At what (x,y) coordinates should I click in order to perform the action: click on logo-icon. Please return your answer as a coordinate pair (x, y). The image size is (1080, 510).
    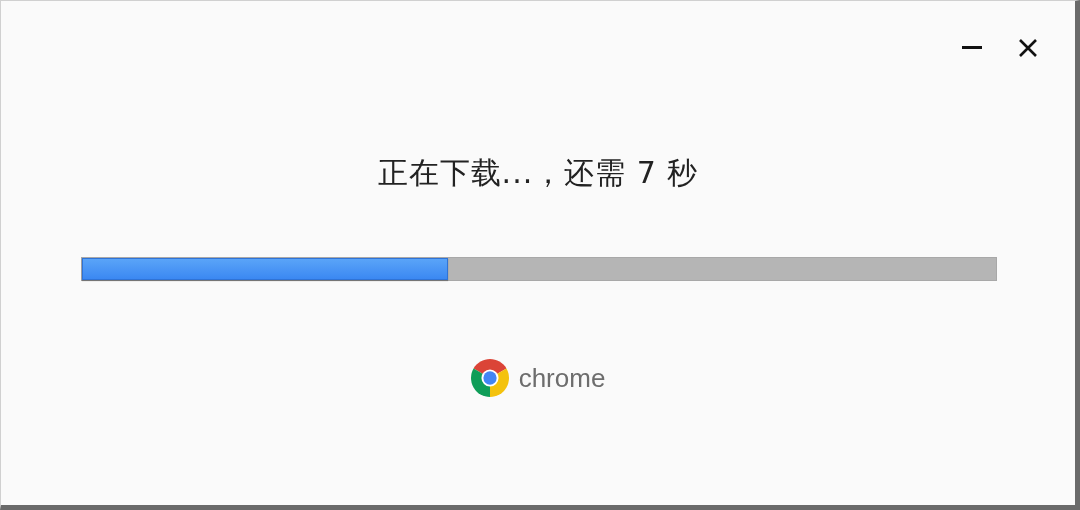
    Looking at the image, I should click on (489, 378).